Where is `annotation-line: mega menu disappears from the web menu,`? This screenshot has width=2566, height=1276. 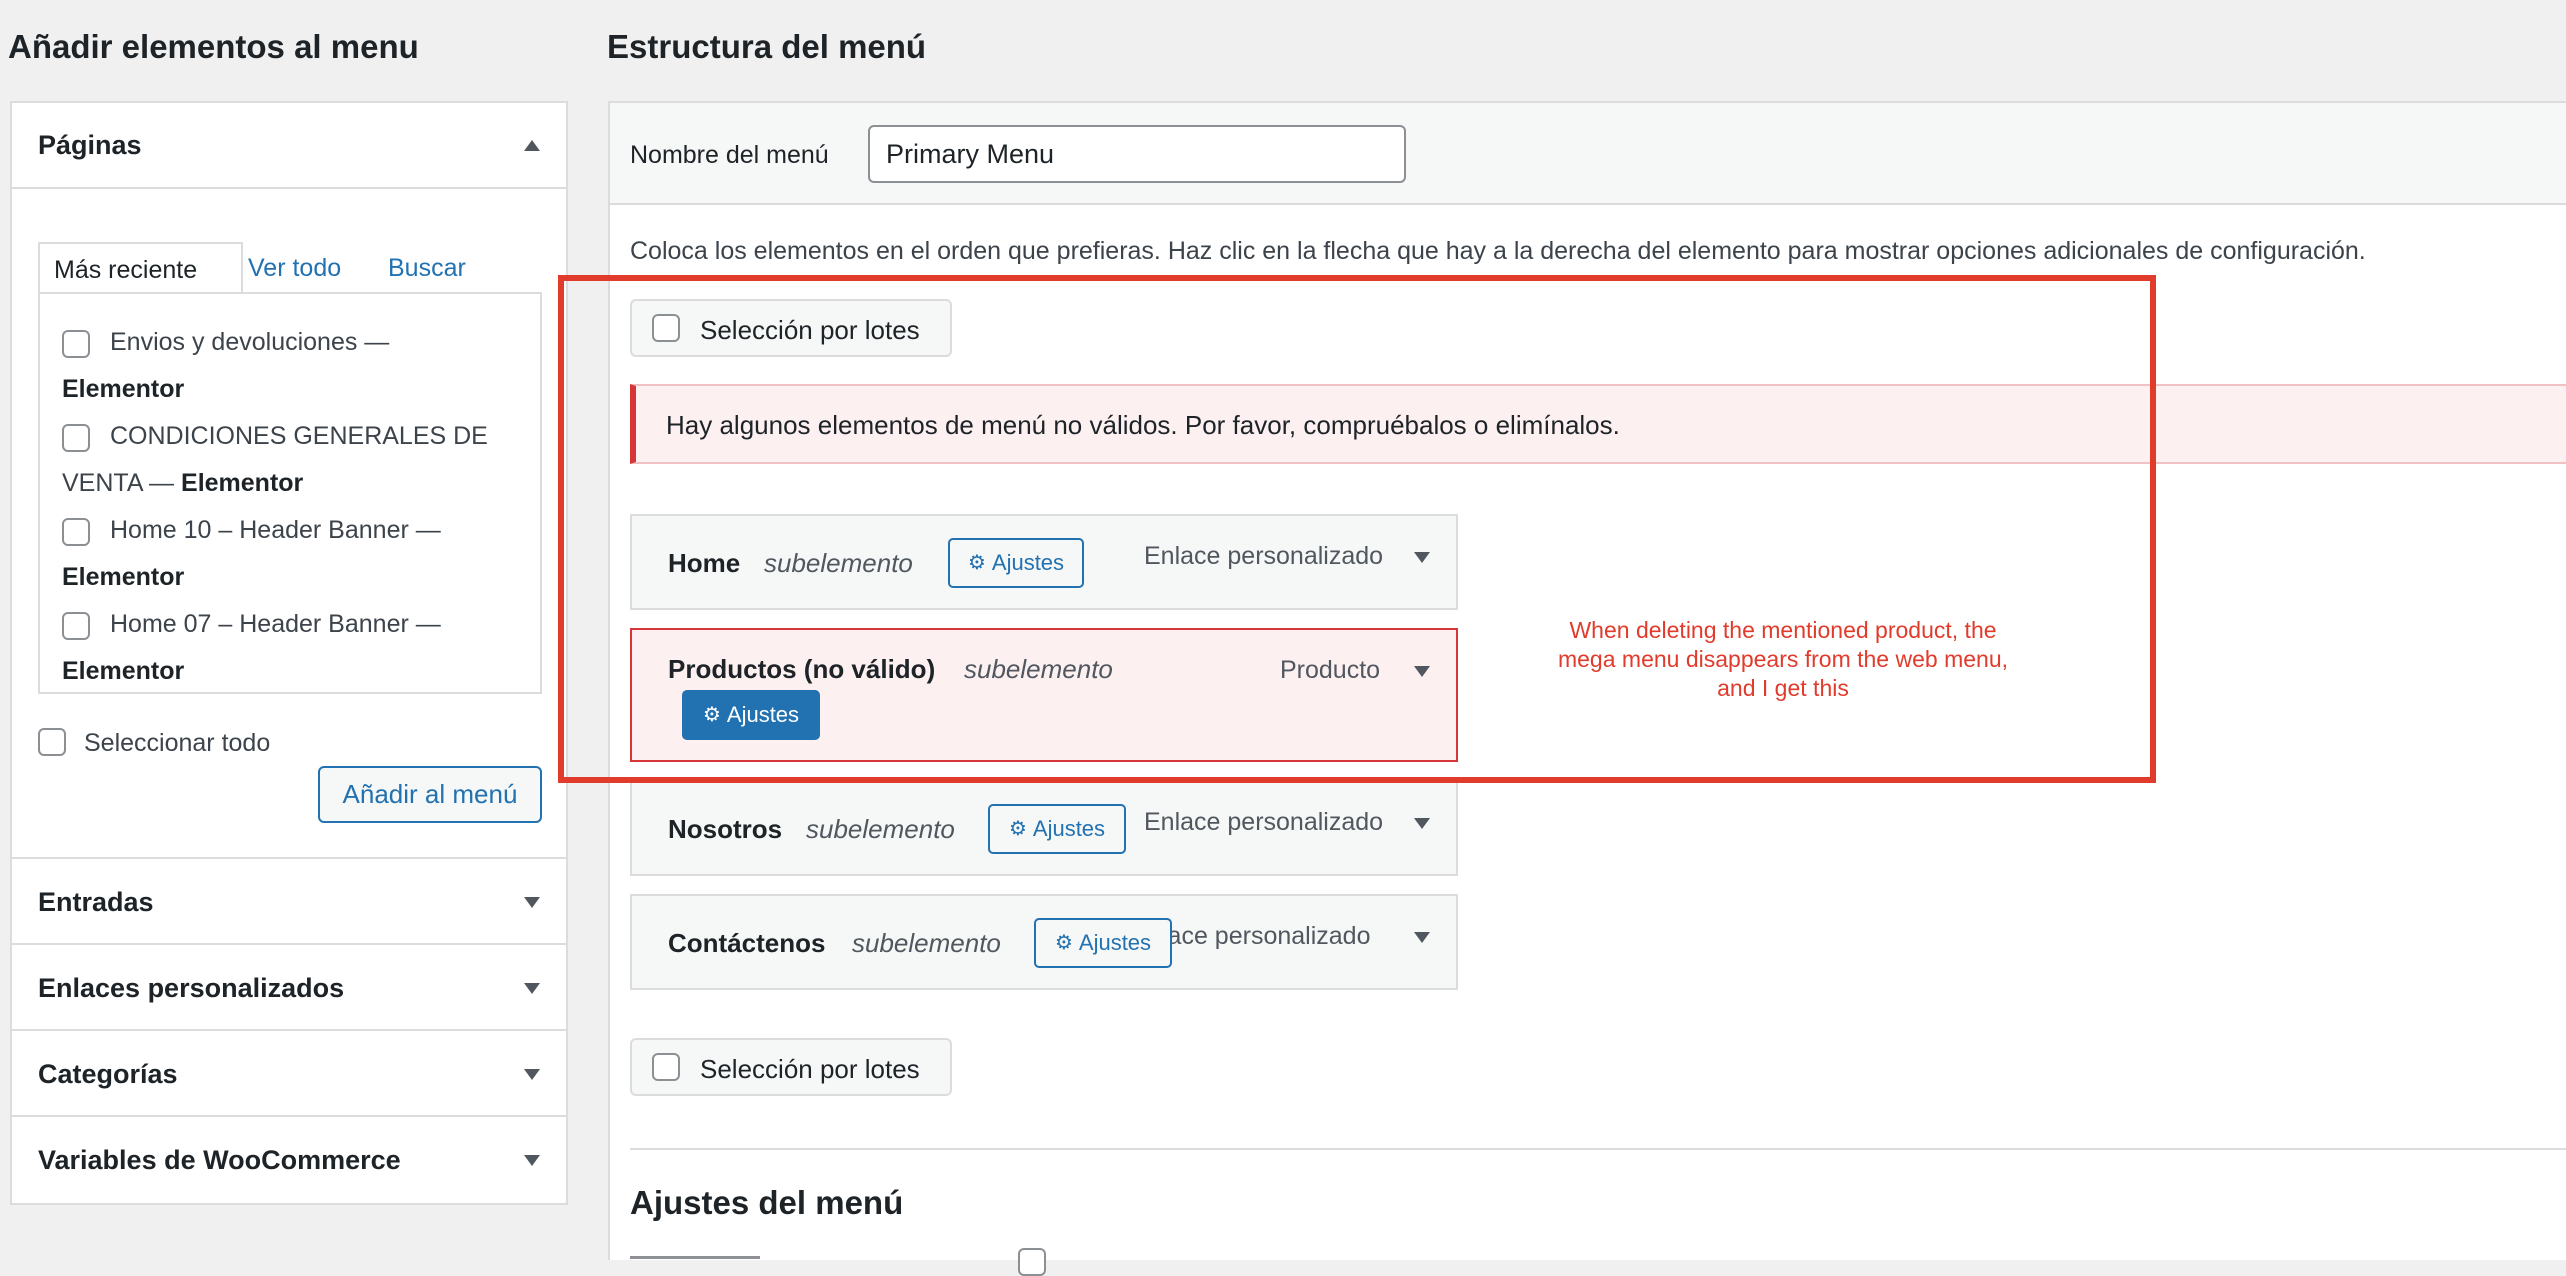 annotation-line: mega menu disappears from the web menu, is located at coordinates (1783, 659).